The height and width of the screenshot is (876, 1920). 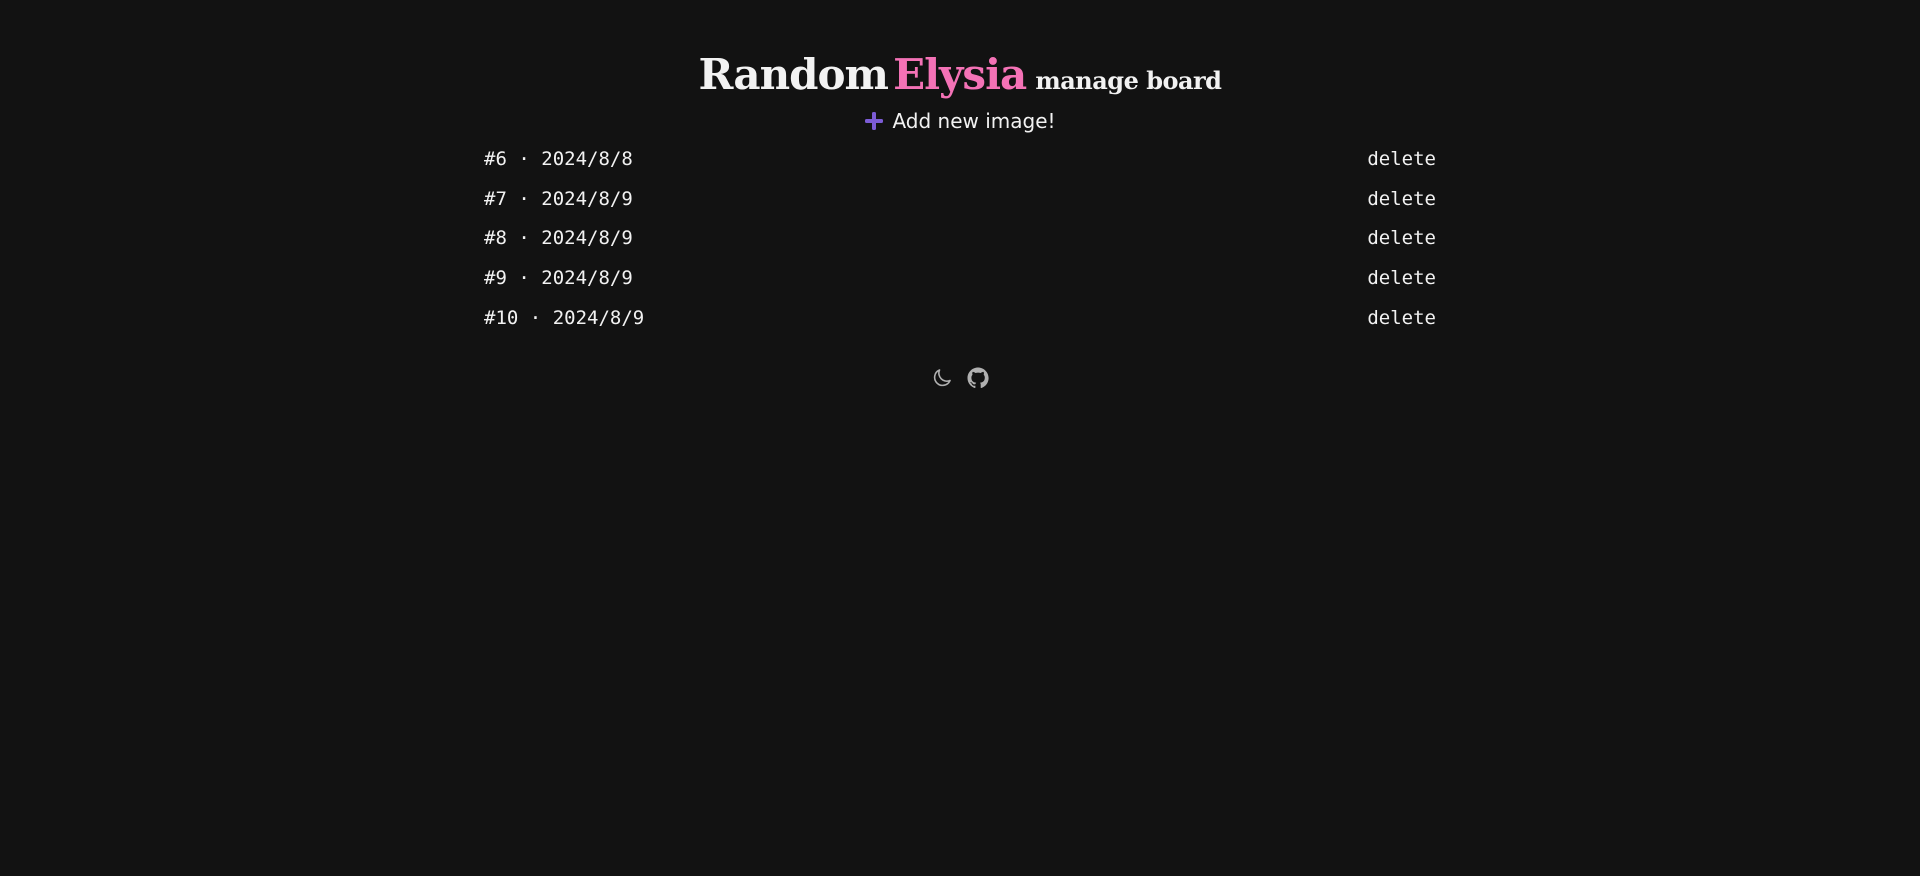 I want to click on list-item-id: #8, so click(x=495, y=238).